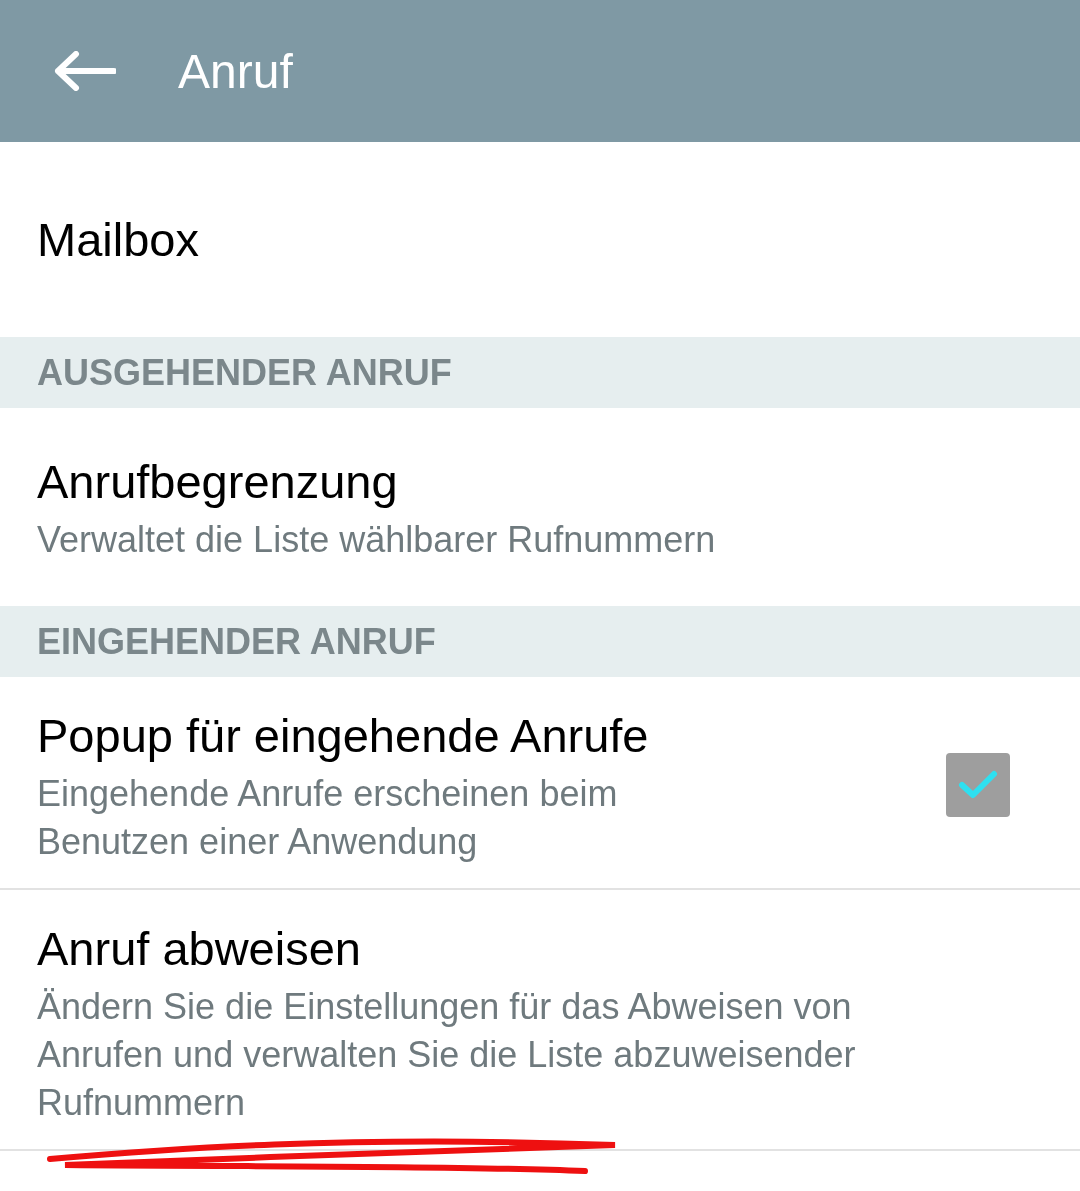  I want to click on item-title: Mailbox, so click(118, 239).